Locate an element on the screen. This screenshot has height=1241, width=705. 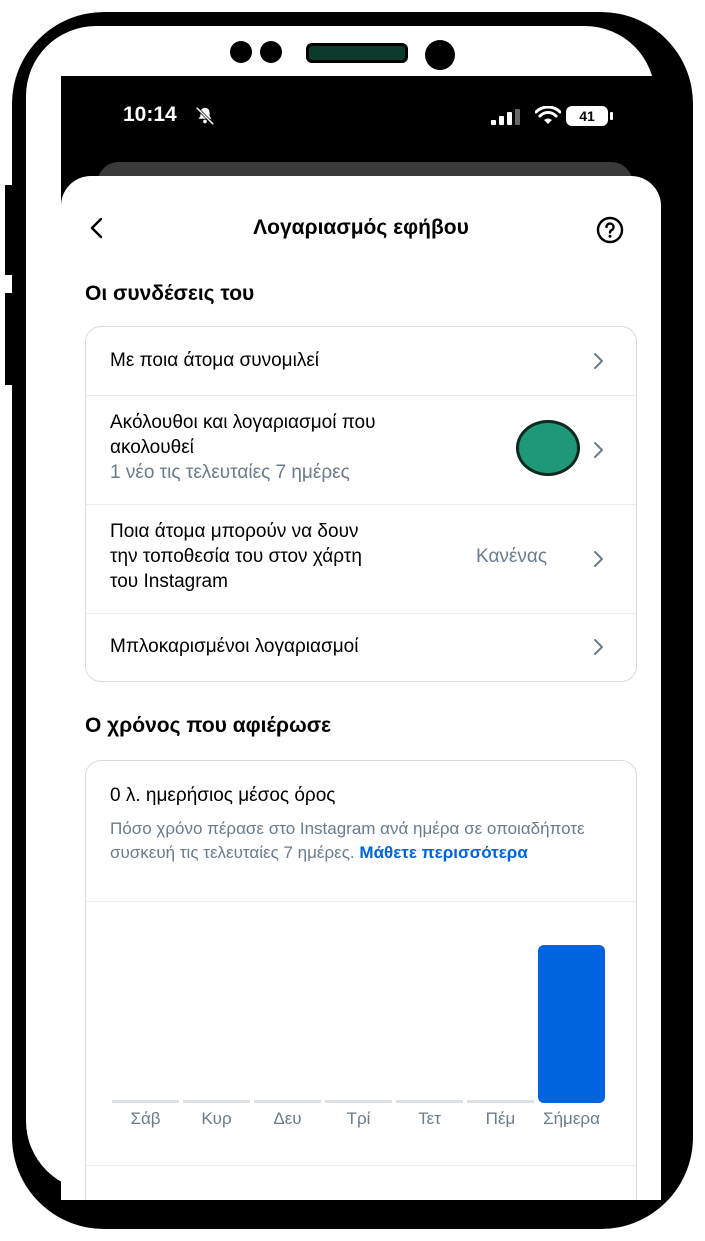
learn-more-link: Μάθετε περισσότερα is located at coordinates (443, 852).